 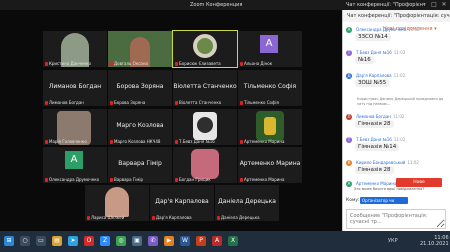 I want to click on viber-icon: ✆, so click(x=153, y=241).